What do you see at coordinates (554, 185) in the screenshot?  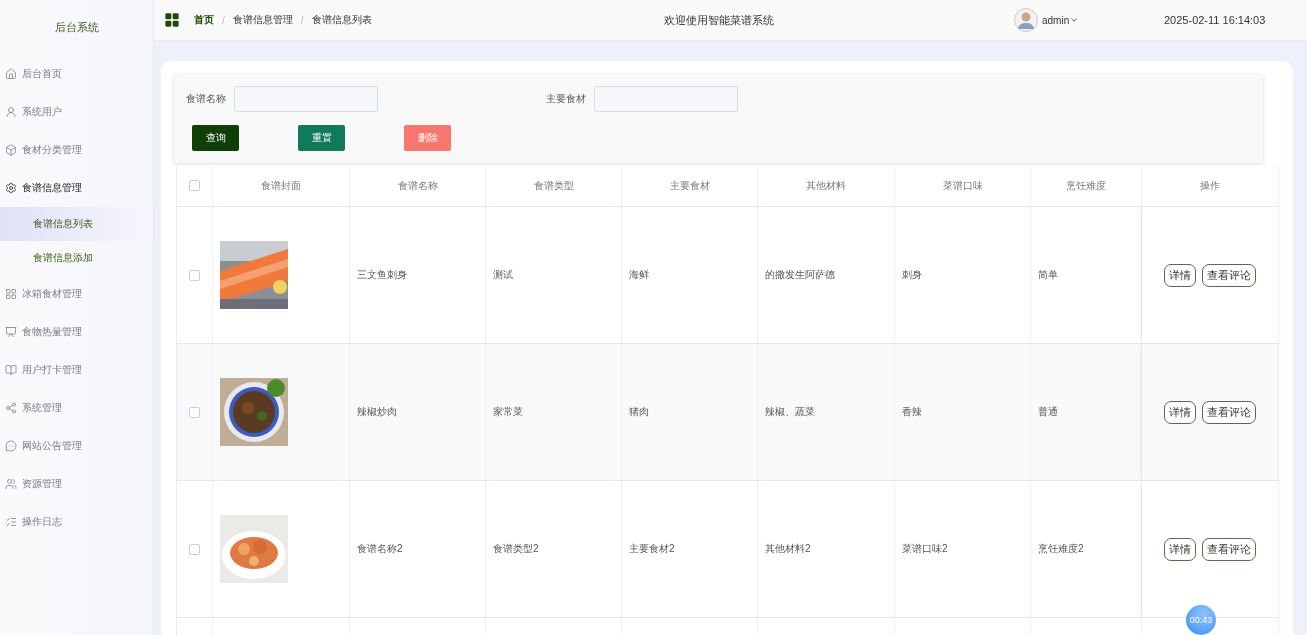 I see `column-header: 食谱类型` at bounding box center [554, 185].